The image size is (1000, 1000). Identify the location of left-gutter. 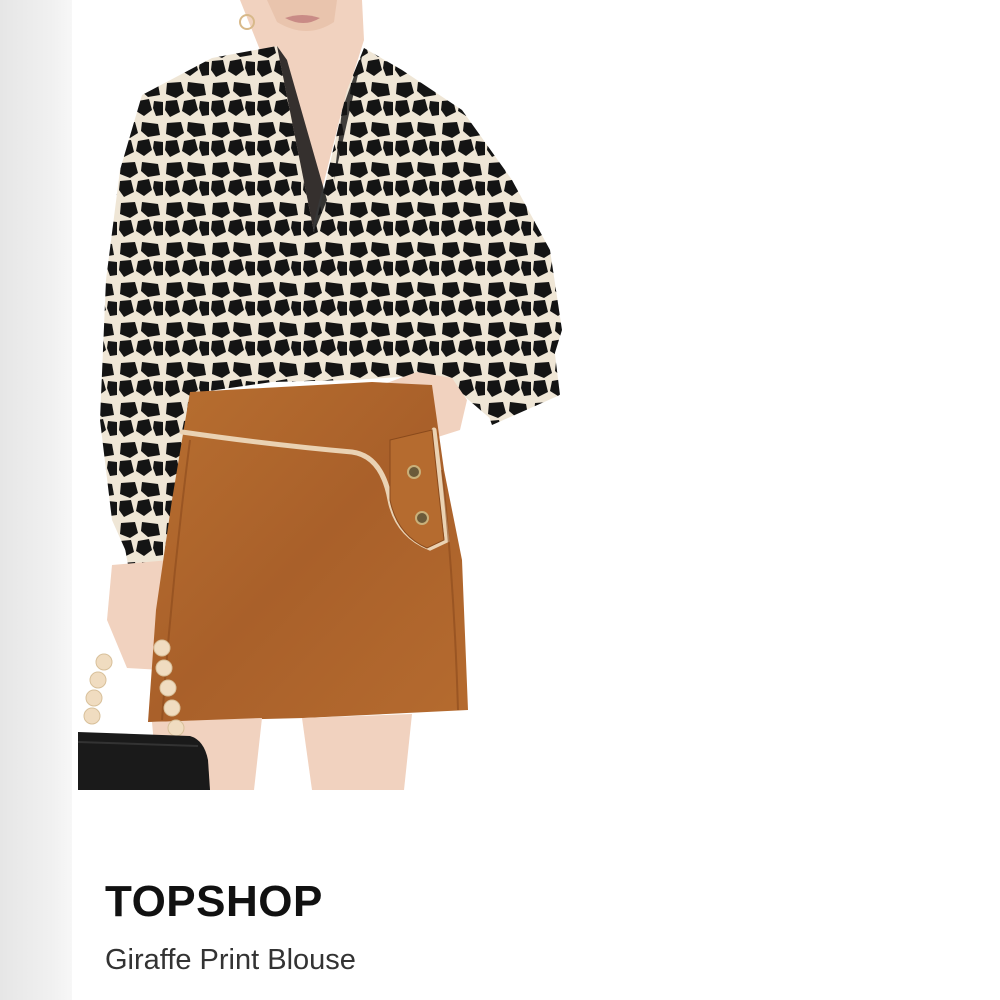
(36, 500).